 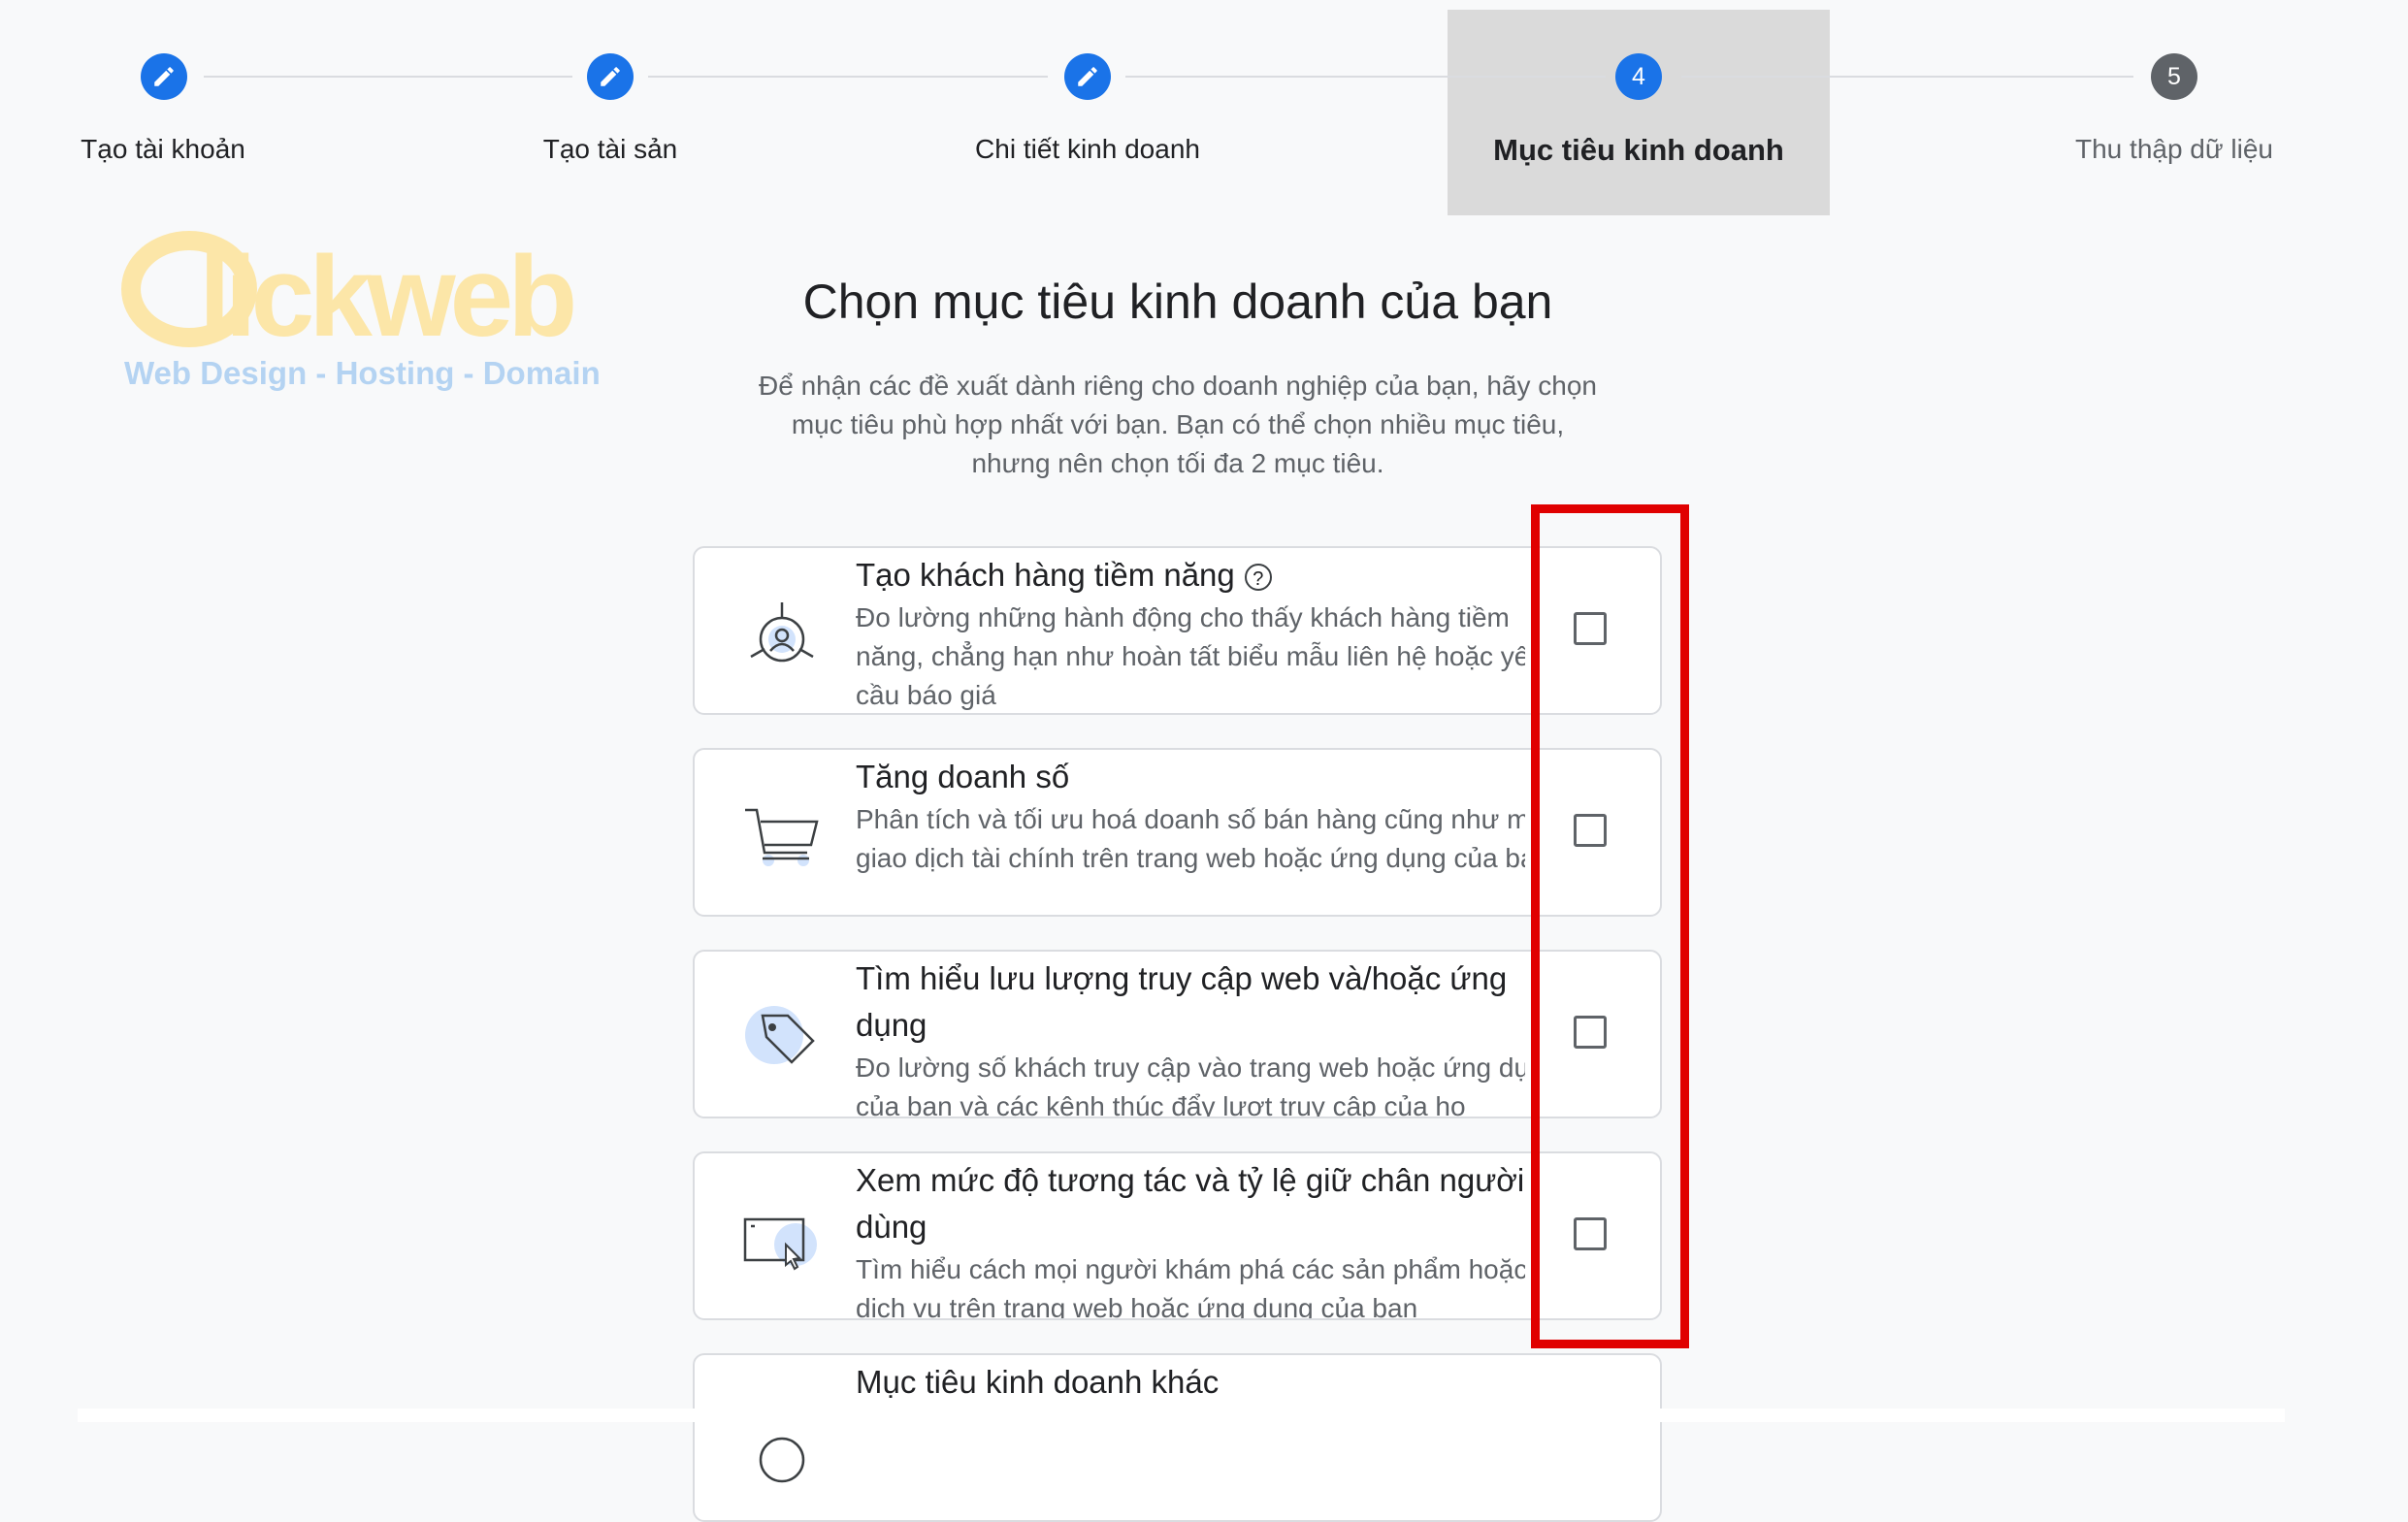 I want to click on watermark-tagline: Web Design - Hosting - Domain, so click(x=362, y=373).